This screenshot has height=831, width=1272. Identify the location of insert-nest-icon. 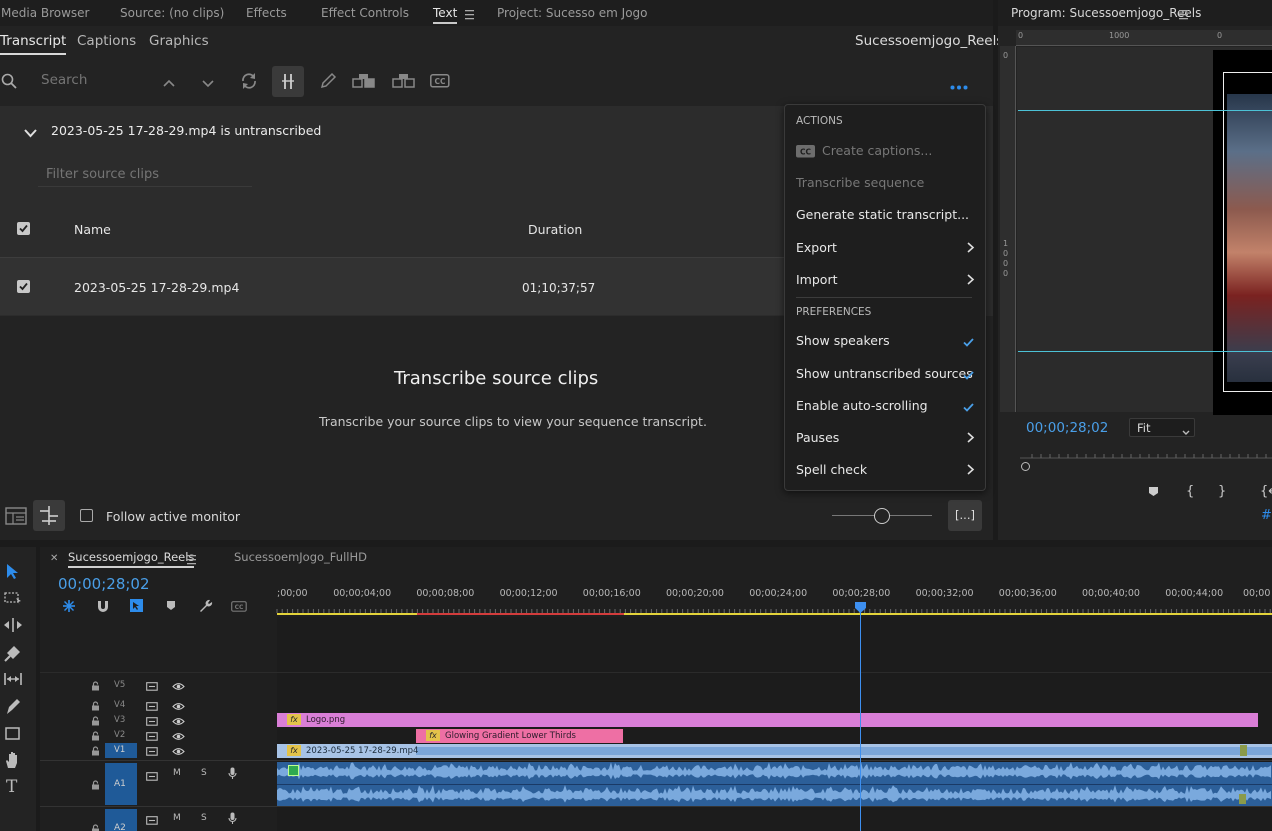
(69, 606).